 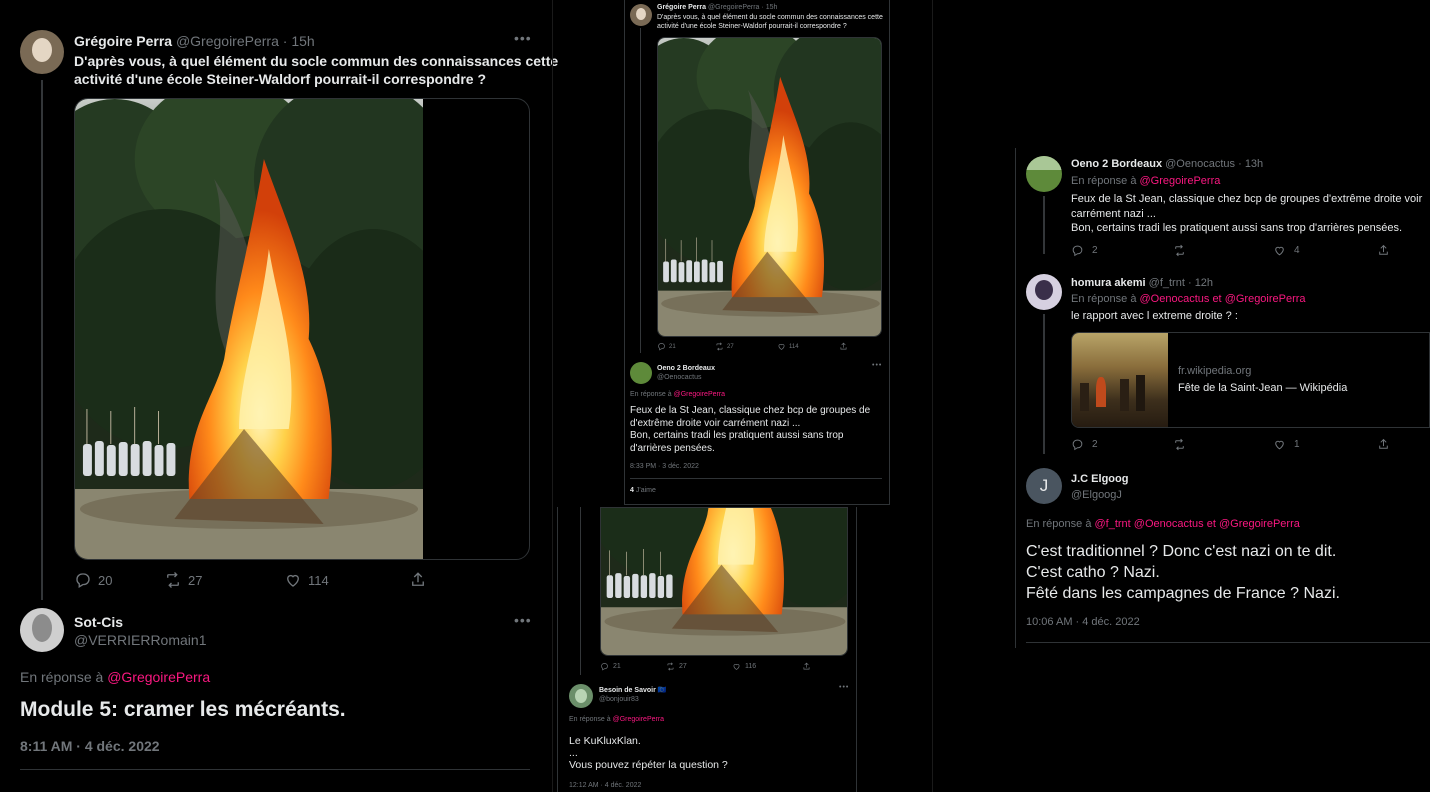 What do you see at coordinates (98, 622) in the screenshot?
I see `author-name: Sot-Cis` at bounding box center [98, 622].